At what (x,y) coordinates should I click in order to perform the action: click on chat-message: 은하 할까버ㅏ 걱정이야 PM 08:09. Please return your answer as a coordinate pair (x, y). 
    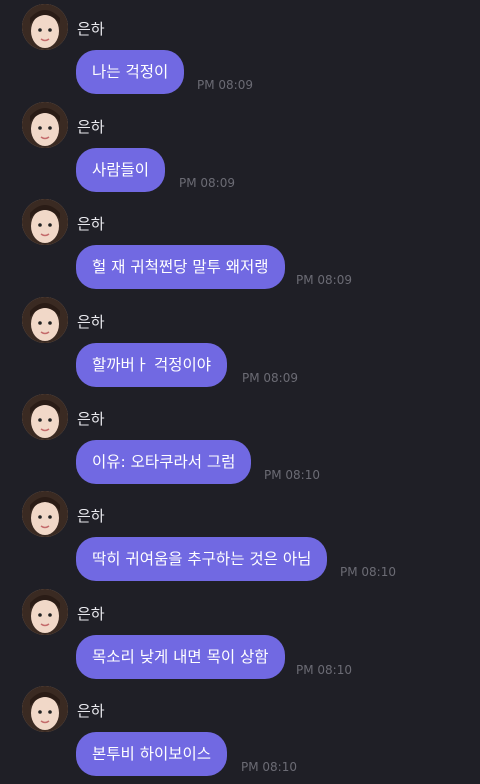
    Looking at the image, I should click on (240, 346).